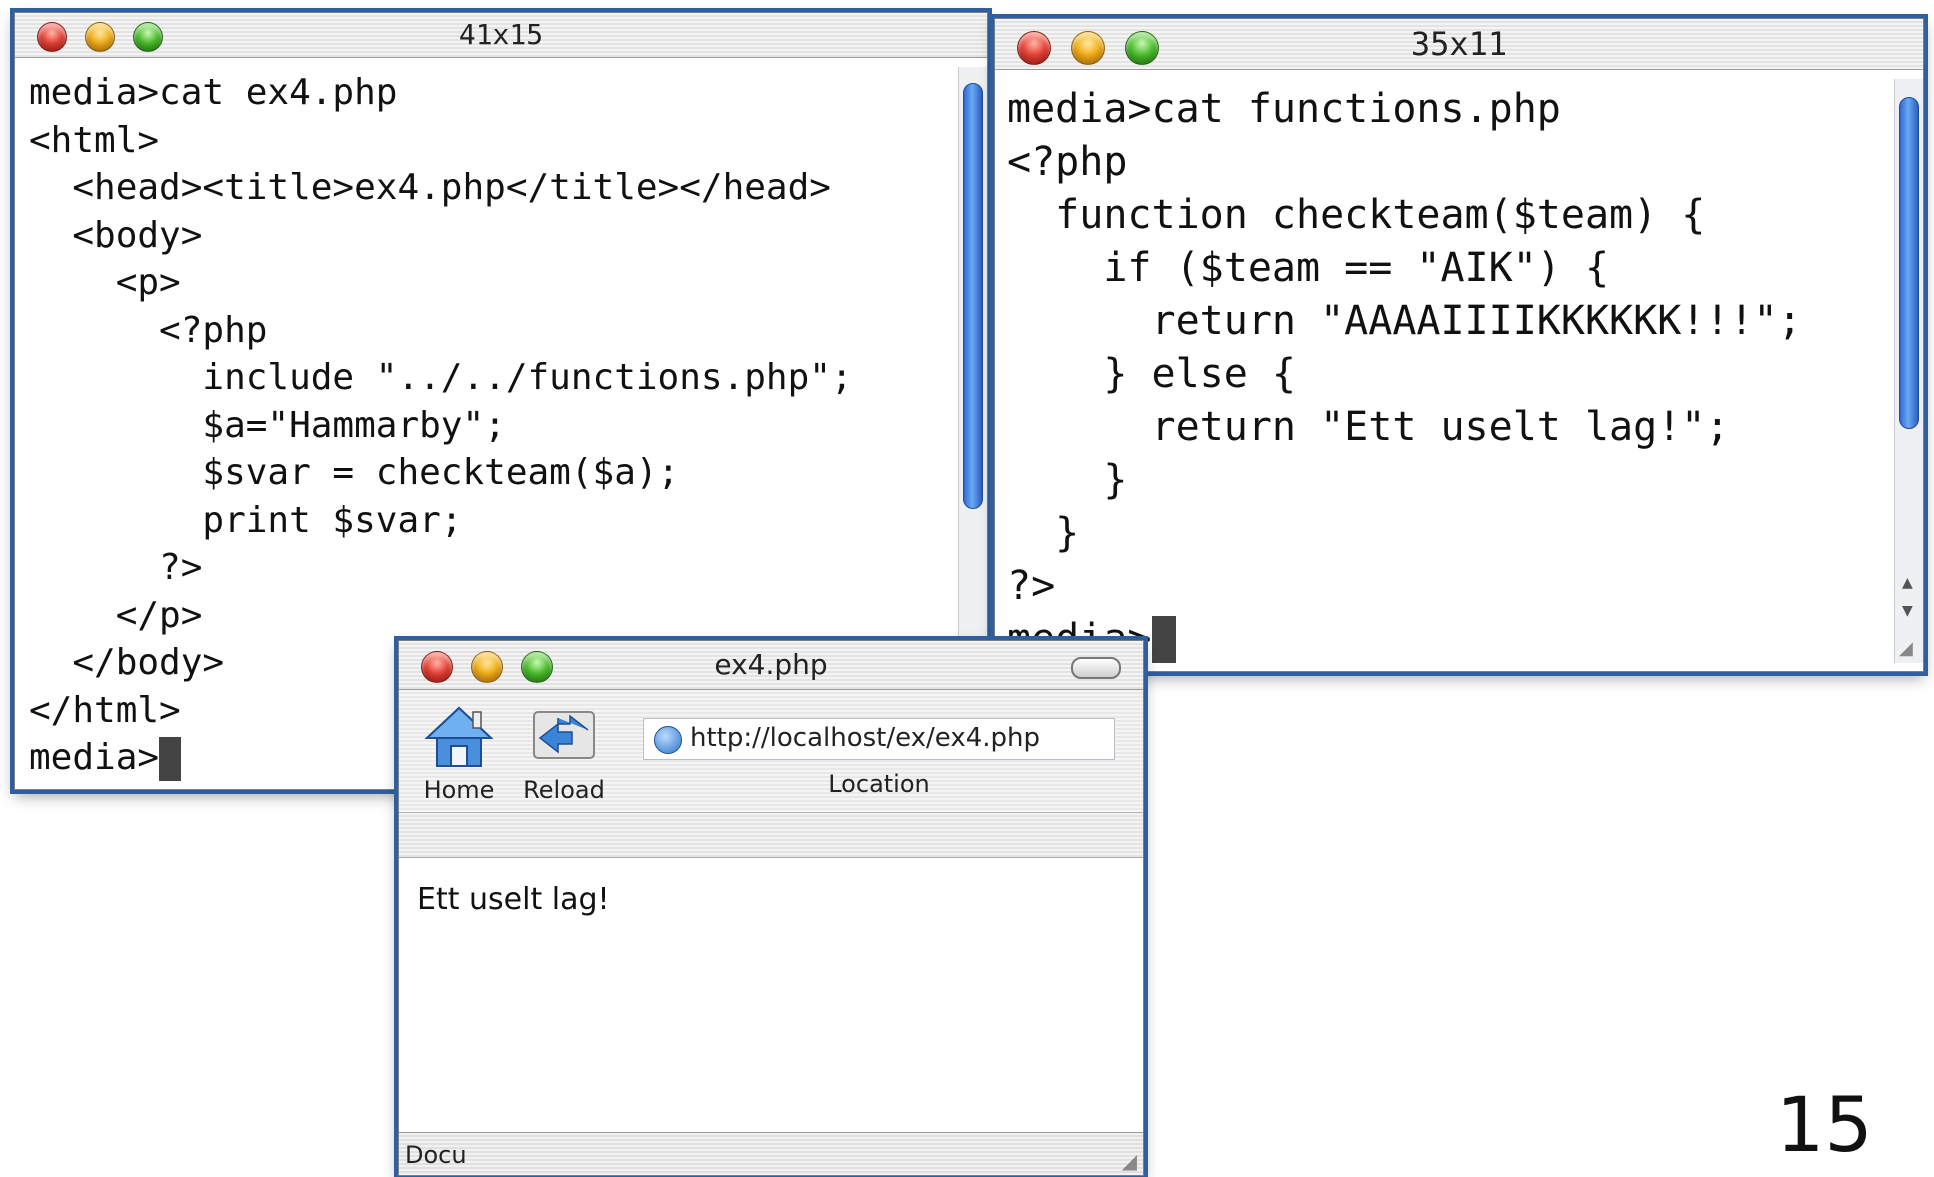 The width and height of the screenshot is (1934, 1177). Describe the element at coordinates (116, 235) in the screenshot. I see `terminal-line: <body>` at that location.